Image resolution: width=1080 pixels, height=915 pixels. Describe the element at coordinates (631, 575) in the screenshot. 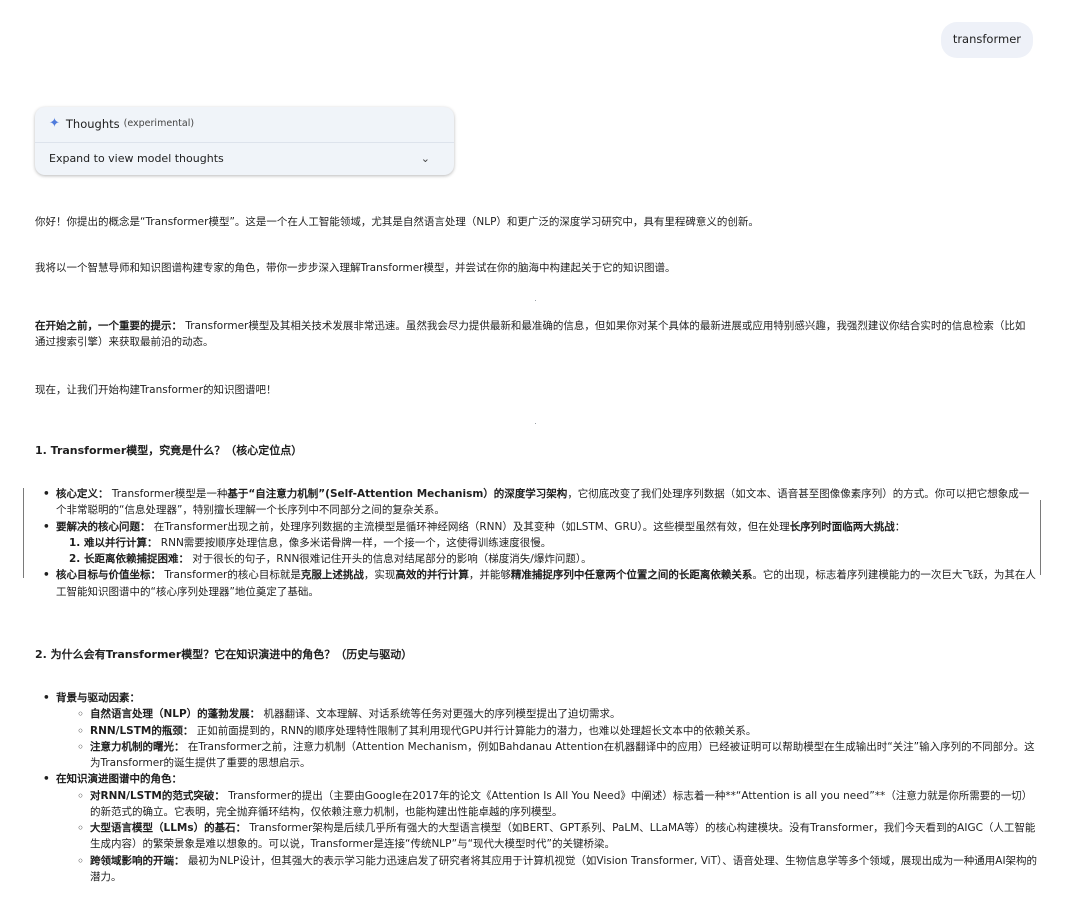

I see `bullet-emphasis: 精准捕捉序列中任意两个位置之间的长距离依赖关系` at that location.